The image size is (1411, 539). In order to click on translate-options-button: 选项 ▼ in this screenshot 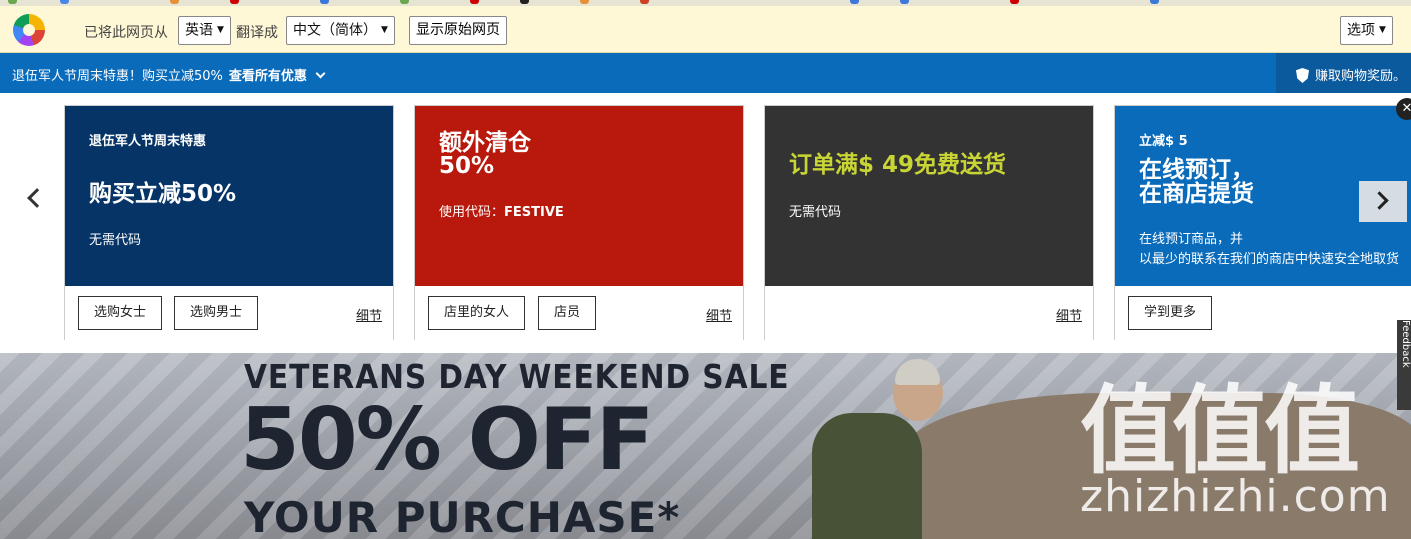, I will do `click(1366, 30)`.